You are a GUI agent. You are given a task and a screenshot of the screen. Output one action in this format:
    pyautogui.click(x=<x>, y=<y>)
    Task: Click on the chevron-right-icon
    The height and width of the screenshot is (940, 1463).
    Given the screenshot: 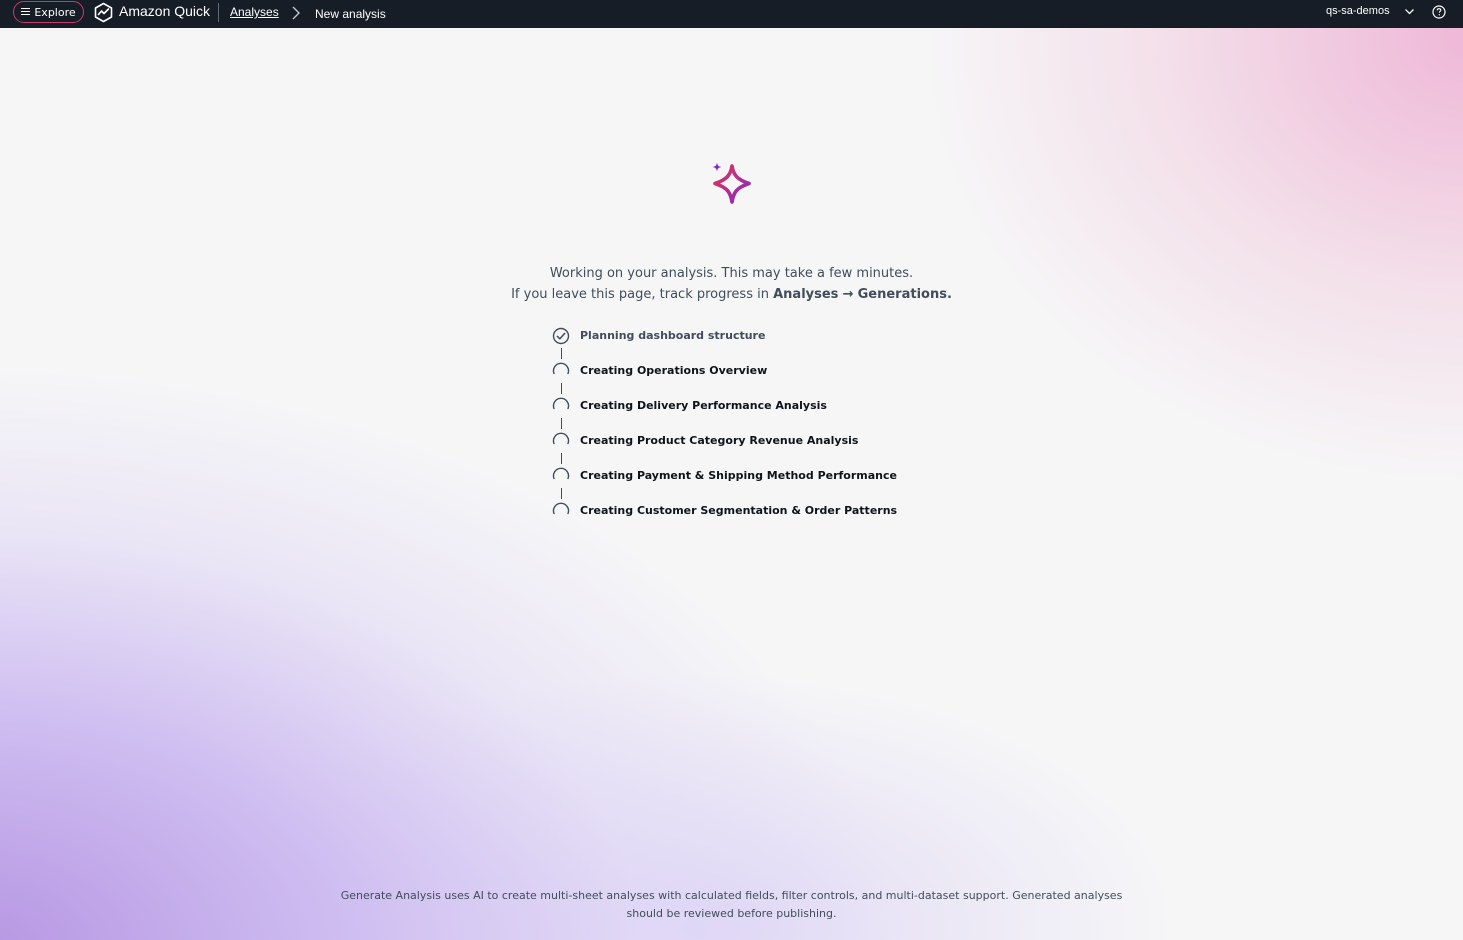 What is the action you would take?
    pyautogui.click(x=296, y=13)
    